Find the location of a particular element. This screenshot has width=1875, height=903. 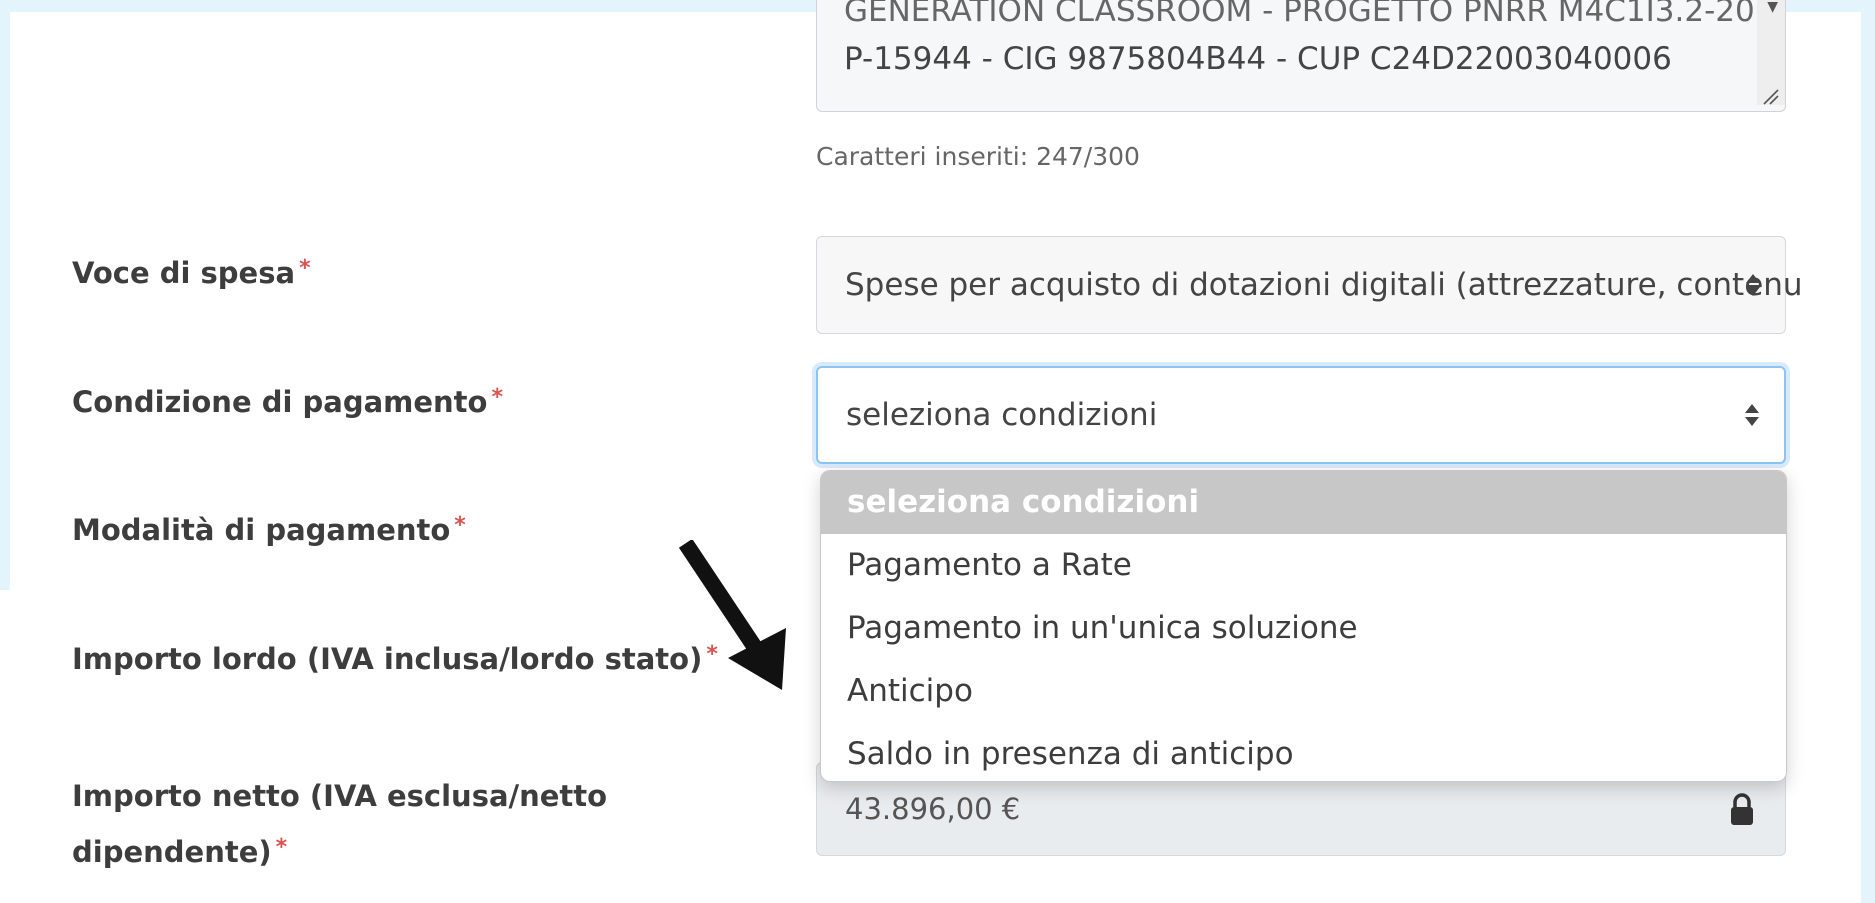

label-text: Condizione di pagamento is located at coordinates (280, 402).